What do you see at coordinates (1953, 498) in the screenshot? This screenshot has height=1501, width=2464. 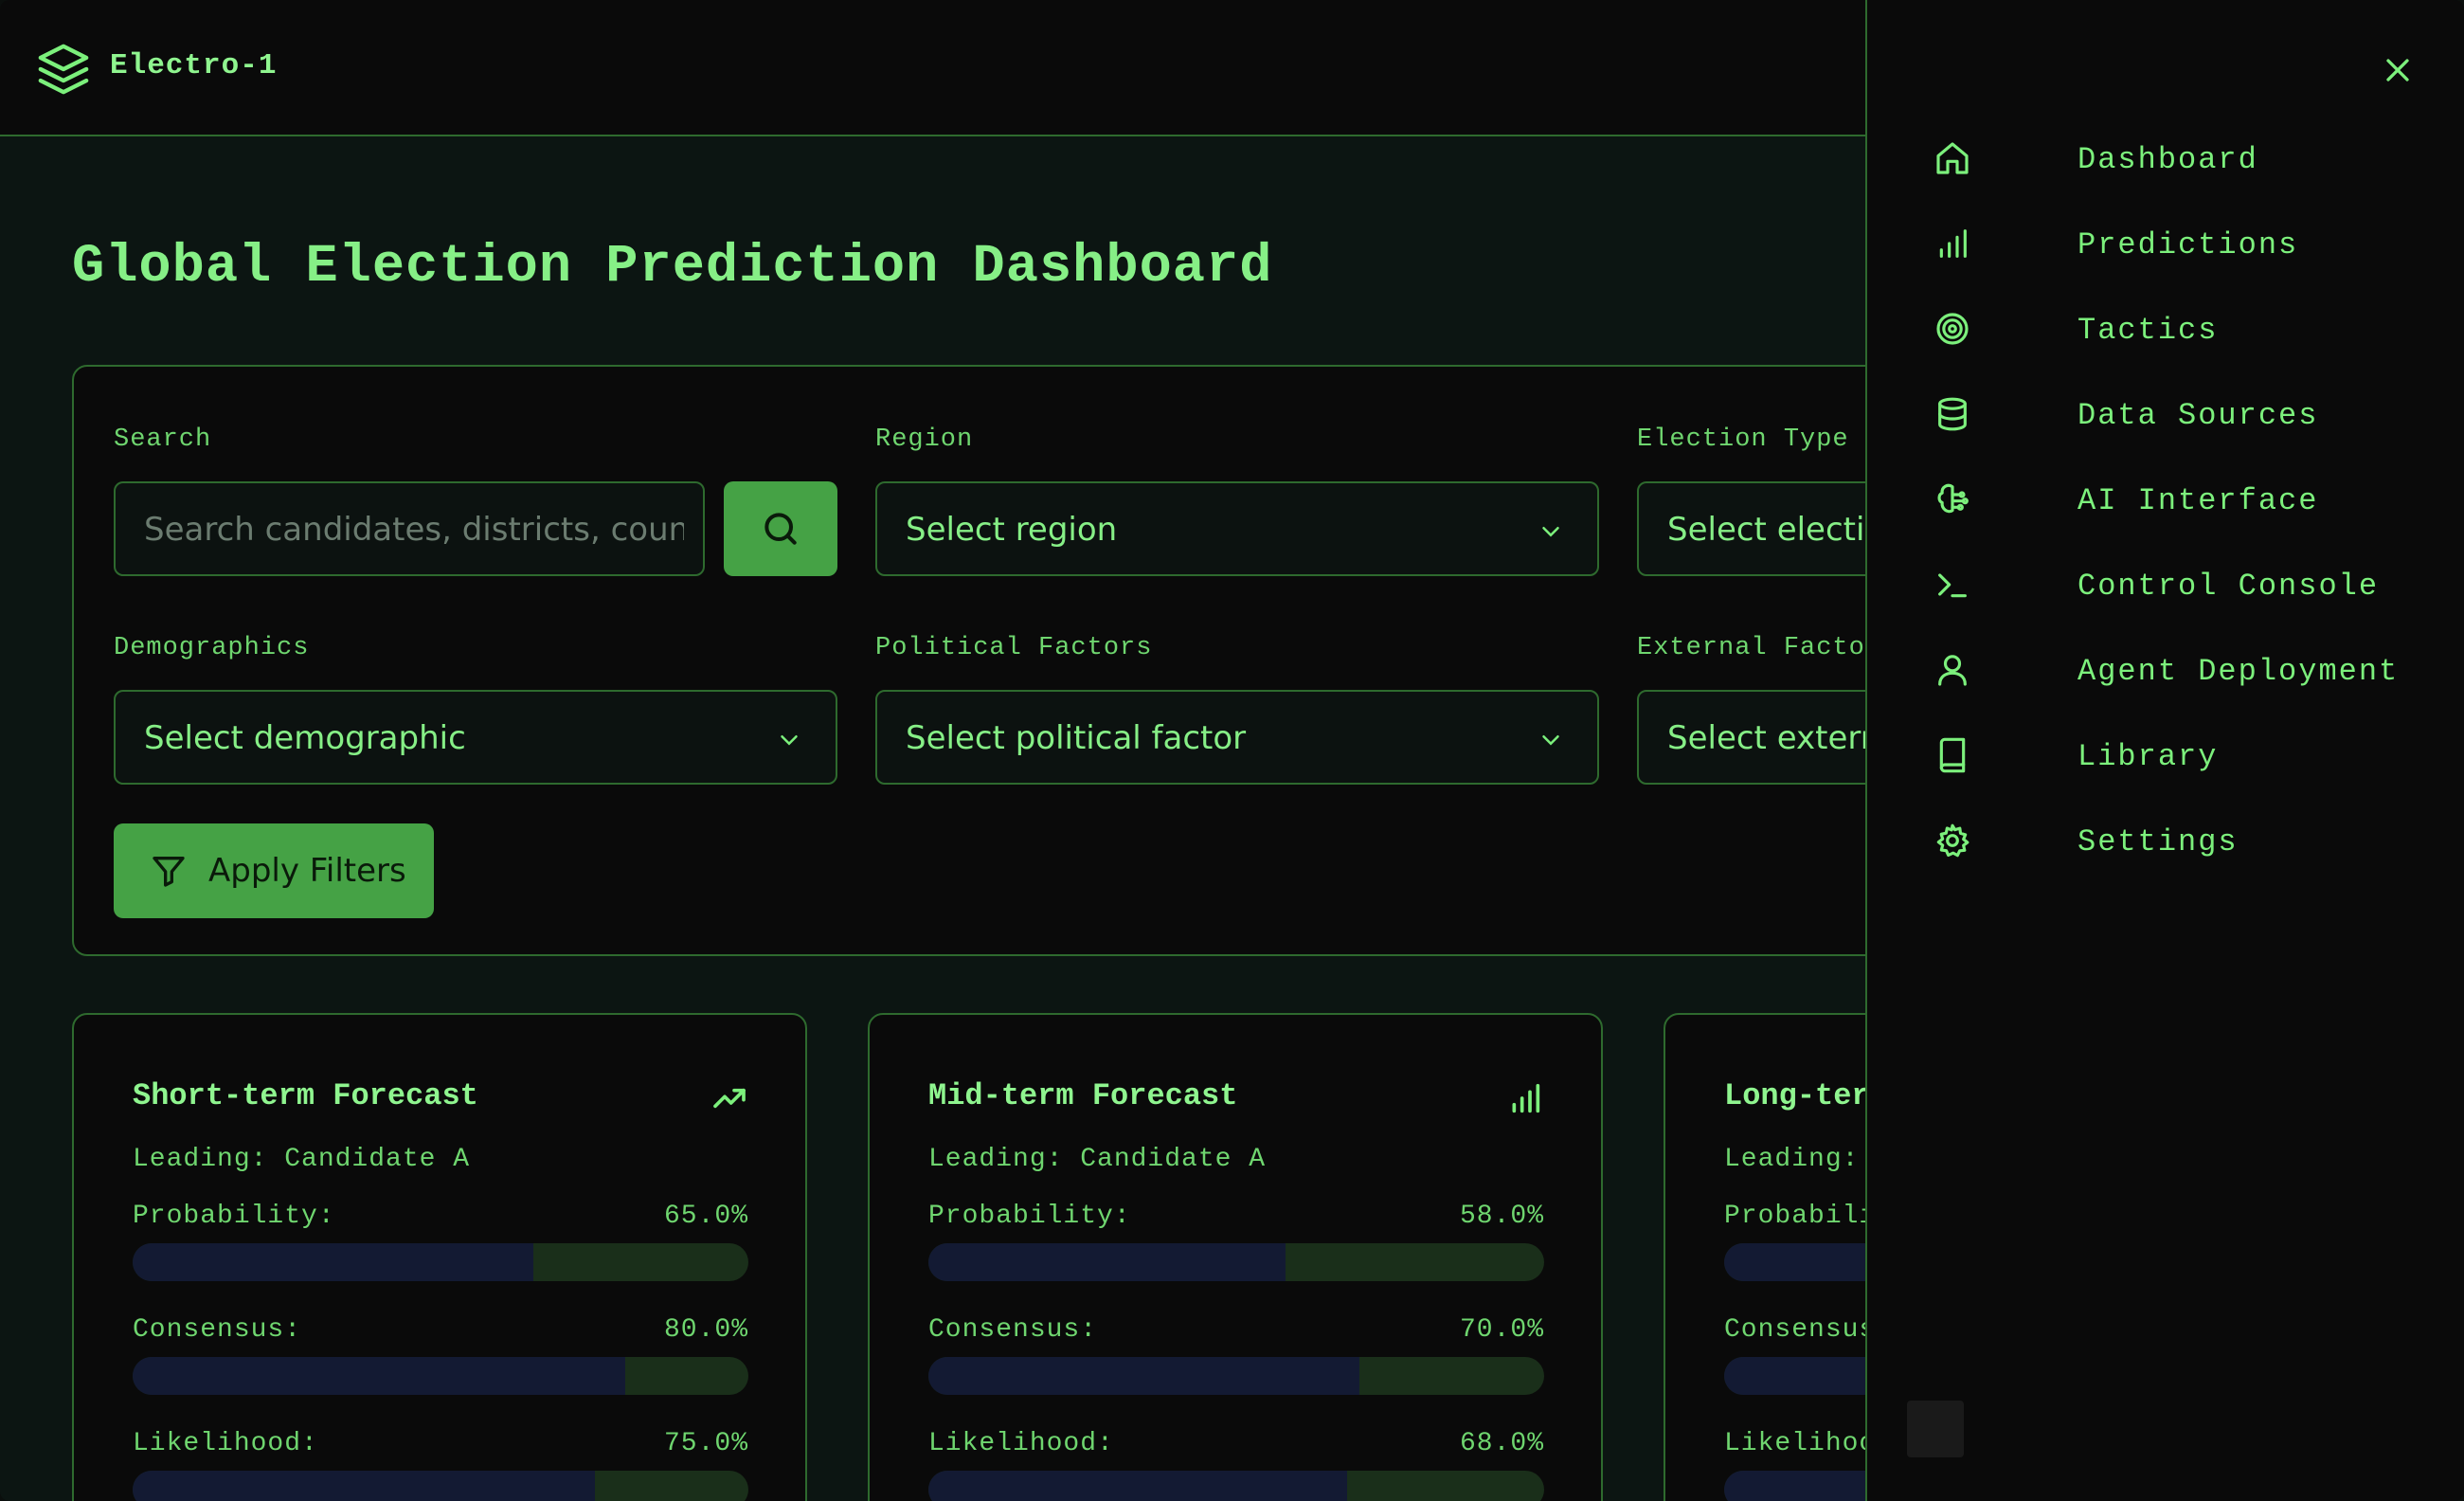 I see `brain-icon` at bounding box center [1953, 498].